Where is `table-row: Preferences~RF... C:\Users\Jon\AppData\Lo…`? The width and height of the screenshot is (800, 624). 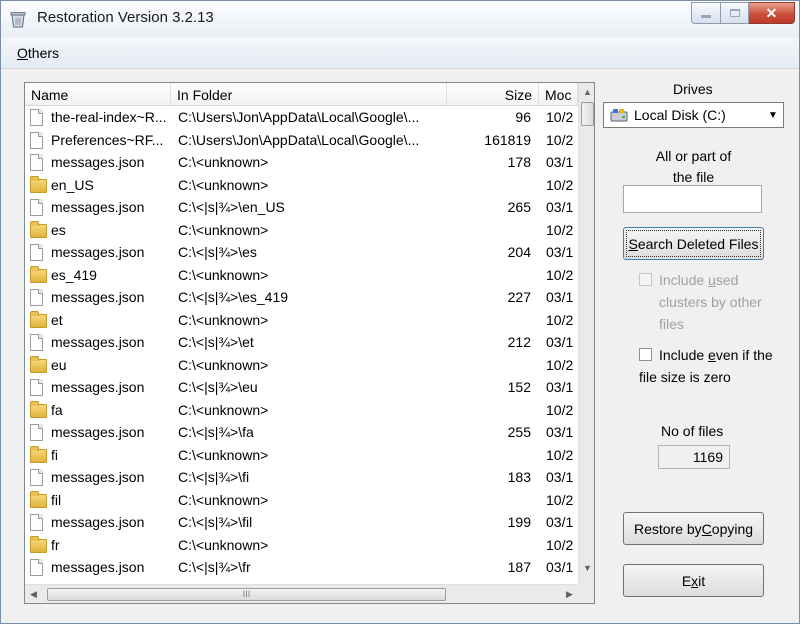
table-row: Preferences~RF... C:\Users\Jon\AppData\Lo… is located at coordinates (301, 140).